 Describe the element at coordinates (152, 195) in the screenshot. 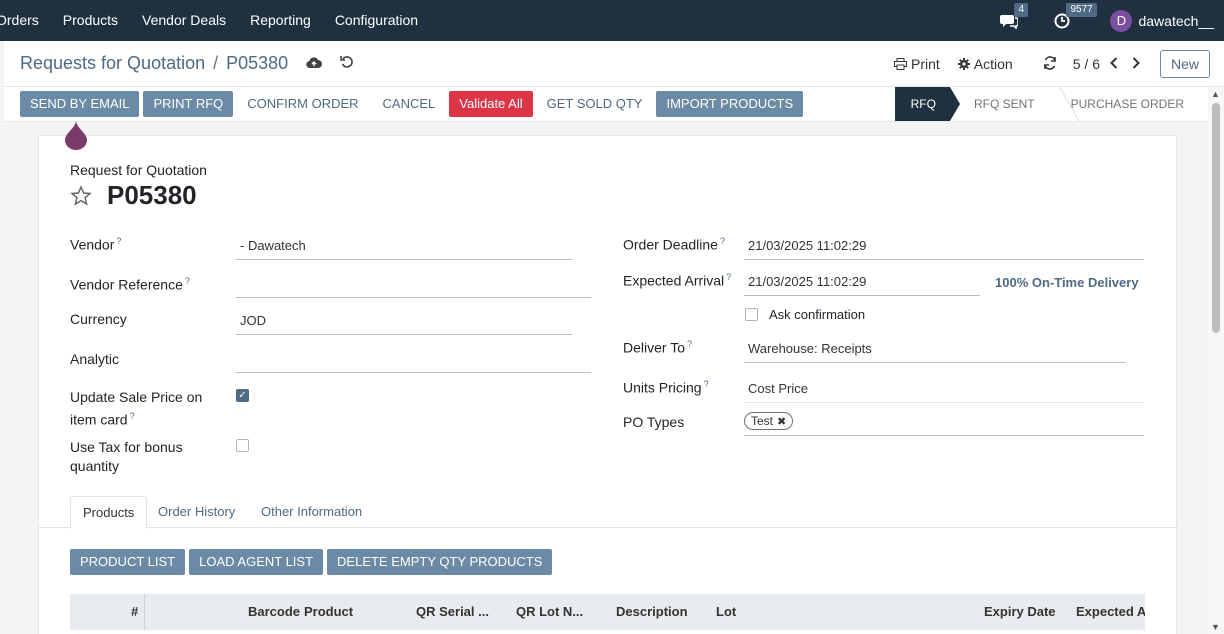

I see `po-name: P05380` at that location.